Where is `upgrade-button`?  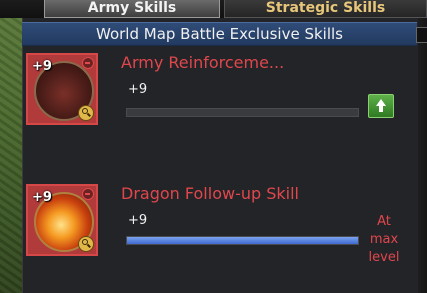 upgrade-button is located at coordinates (381, 106).